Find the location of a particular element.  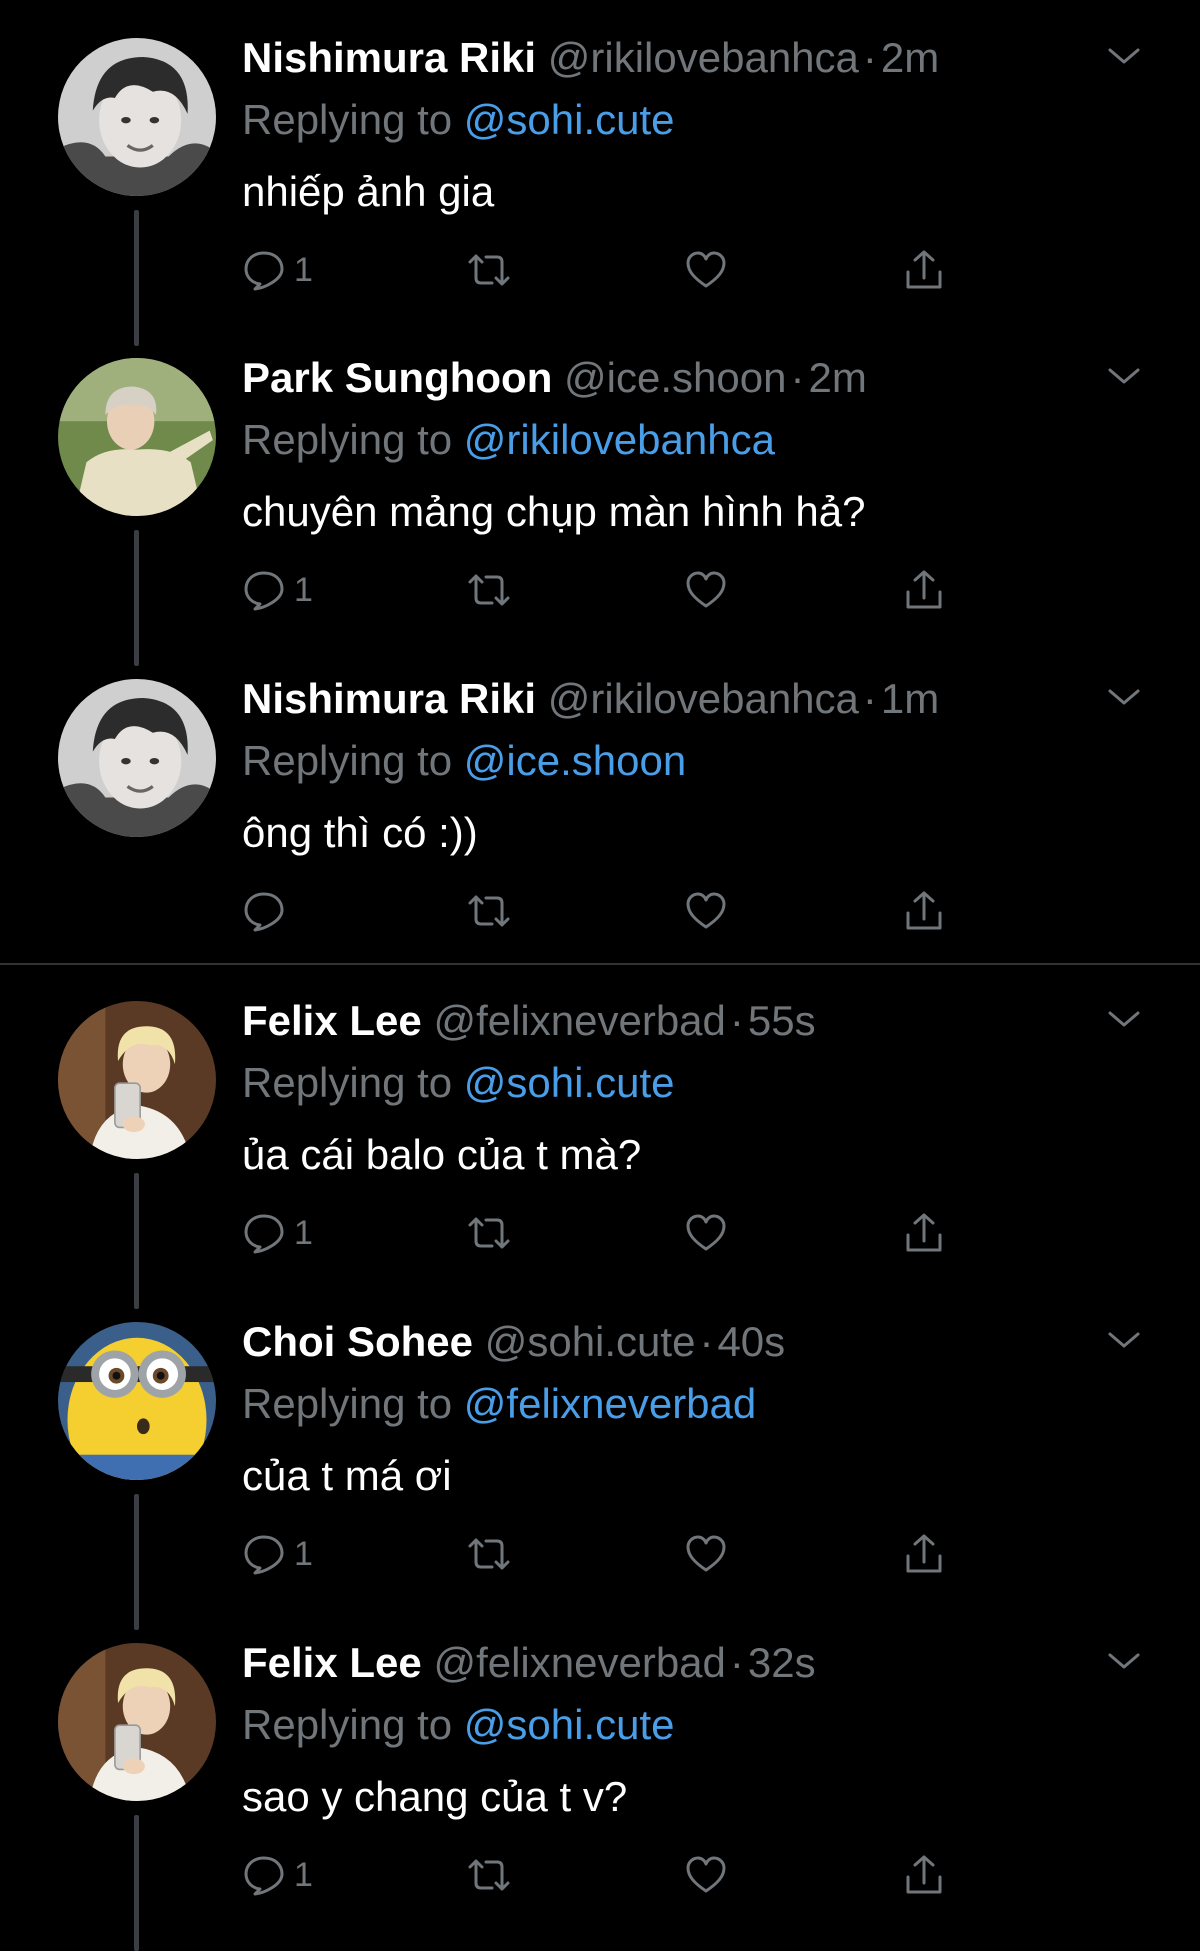

mention-link: @felixneverbad is located at coordinates (610, 1403).